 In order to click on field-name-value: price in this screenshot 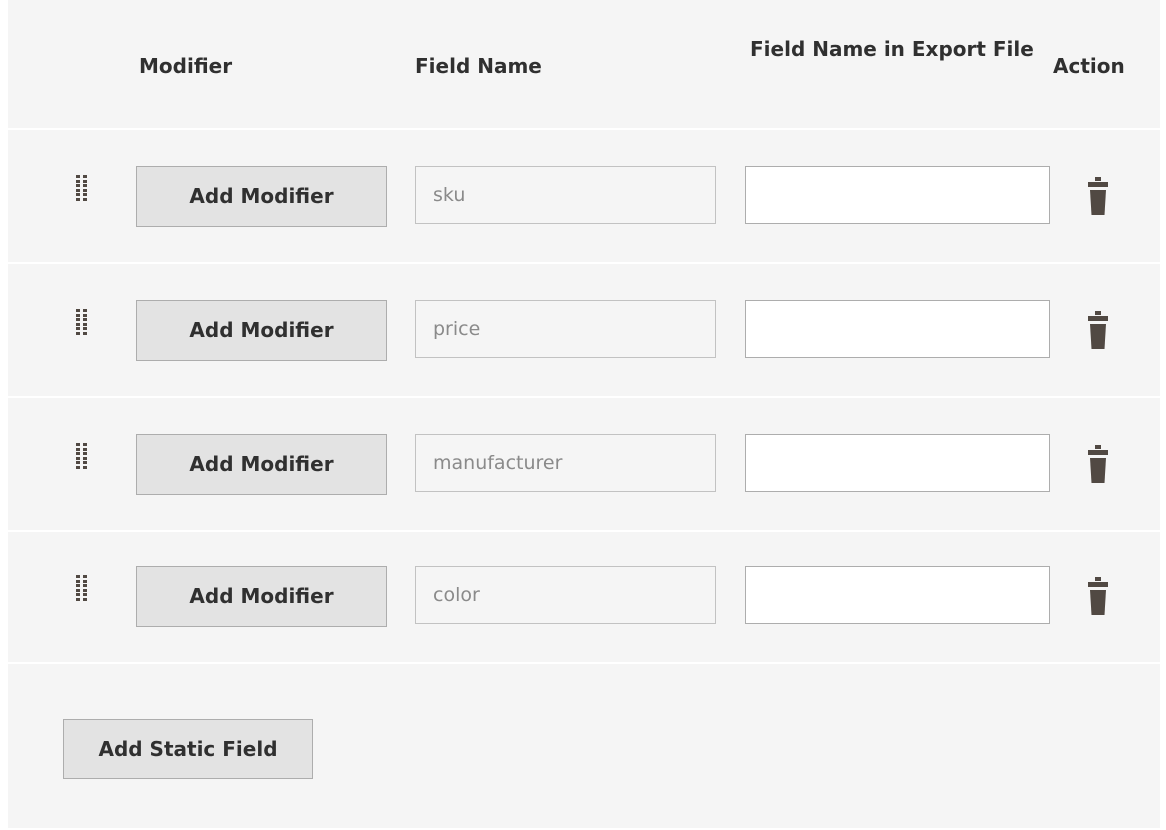, I will do `click(565, 329)`.